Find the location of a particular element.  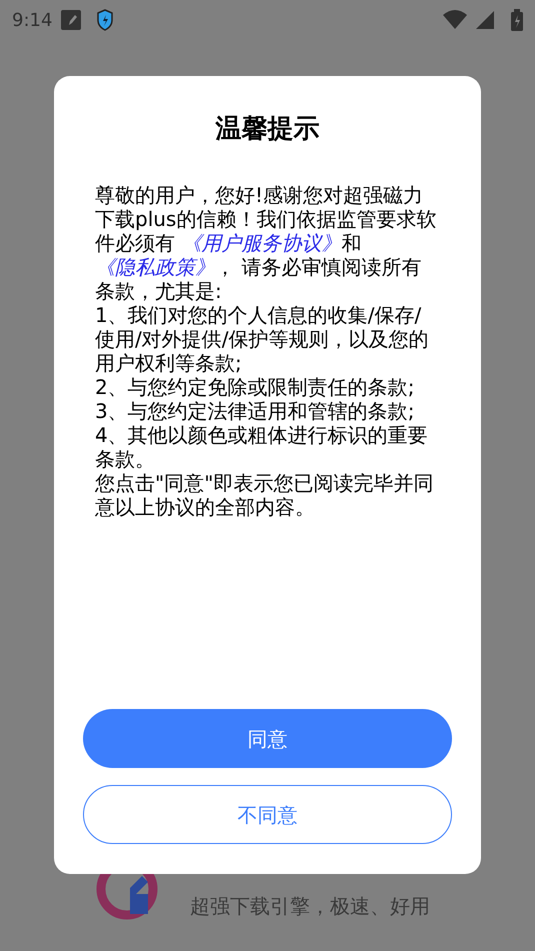

disagree-button: 不同意 is located at coordinates (267, 814).